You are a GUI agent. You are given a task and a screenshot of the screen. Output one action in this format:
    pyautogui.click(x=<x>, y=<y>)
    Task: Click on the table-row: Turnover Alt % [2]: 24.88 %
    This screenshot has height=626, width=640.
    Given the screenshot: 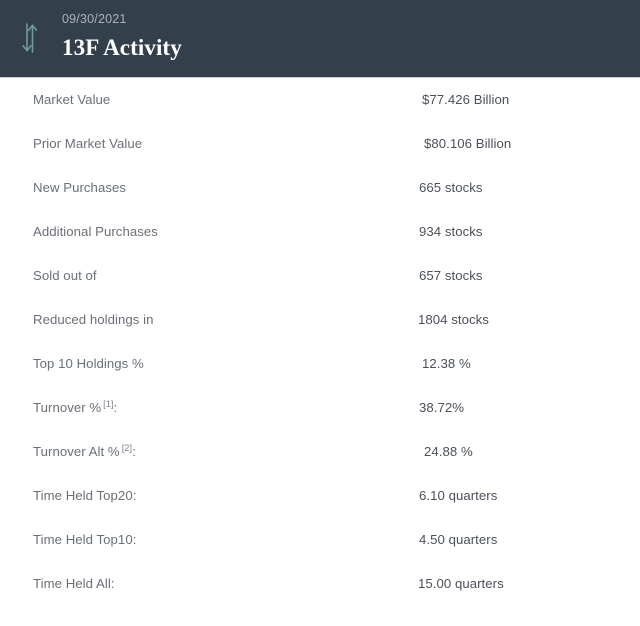 What is the action you would take?
    pyautogui.click(x=320, y=452)
    